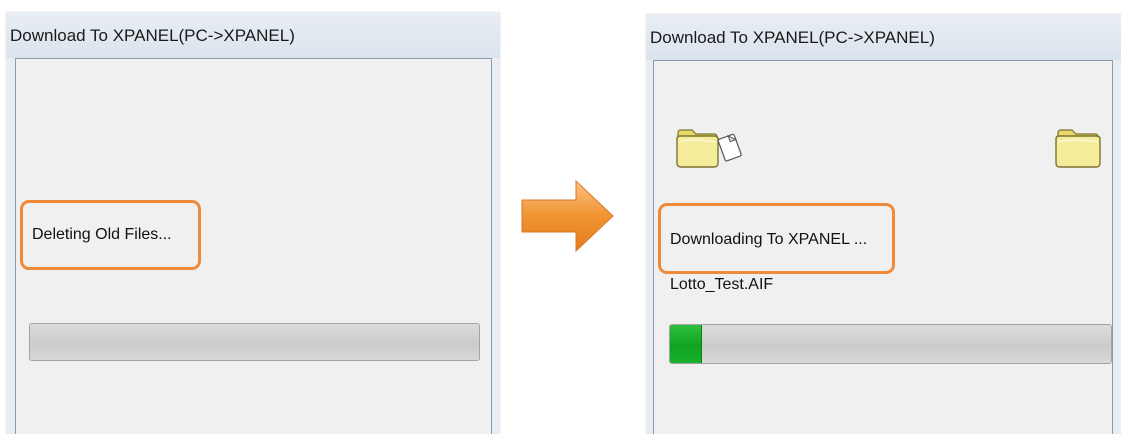  What do you see at coordinates (686, 344) in the screenshot?
I see `progress-bar-fill` at bounding box center [686, 344].